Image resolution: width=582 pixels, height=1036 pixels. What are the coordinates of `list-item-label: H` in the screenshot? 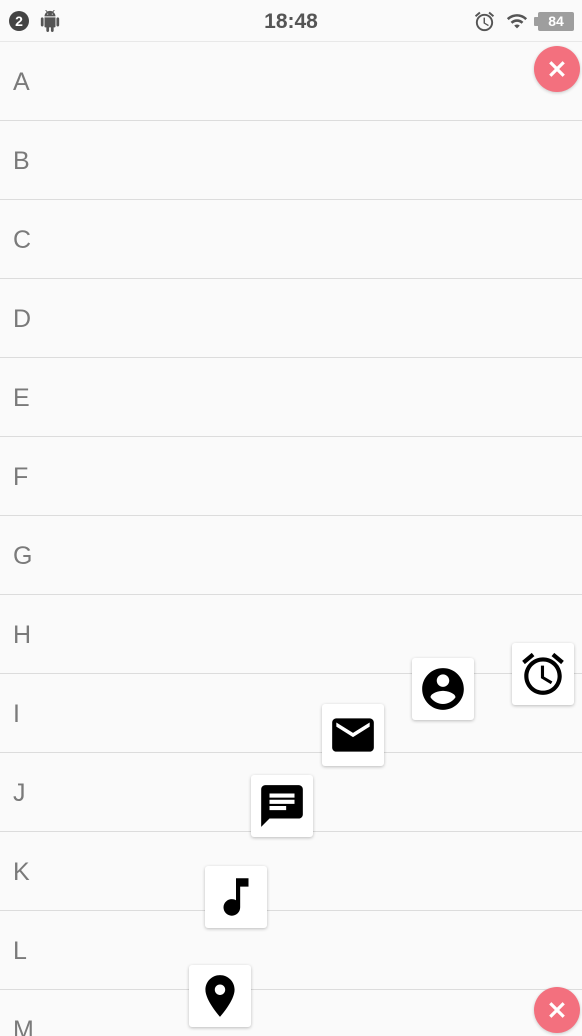 It's located at (22, 635).